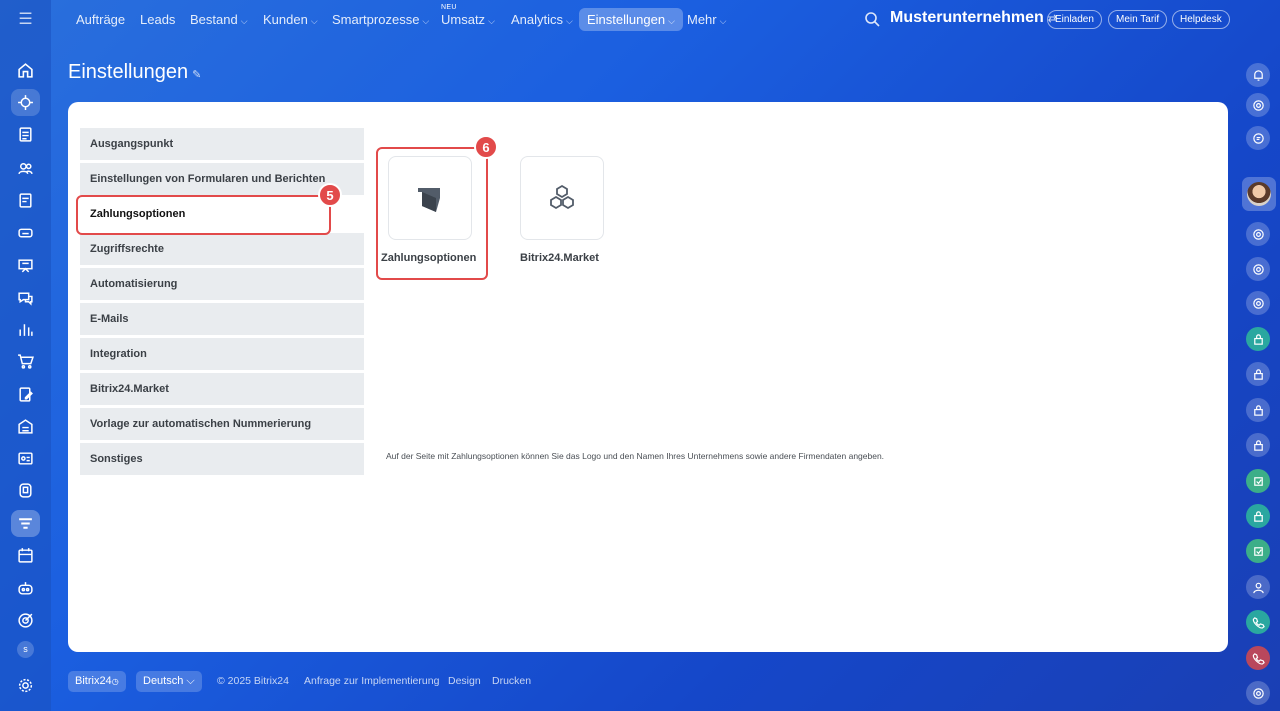 The width and height of the screenshot is (1280, 711). I want to click on nav-item-mehr: Mehr ⌵, so click(706, 19).